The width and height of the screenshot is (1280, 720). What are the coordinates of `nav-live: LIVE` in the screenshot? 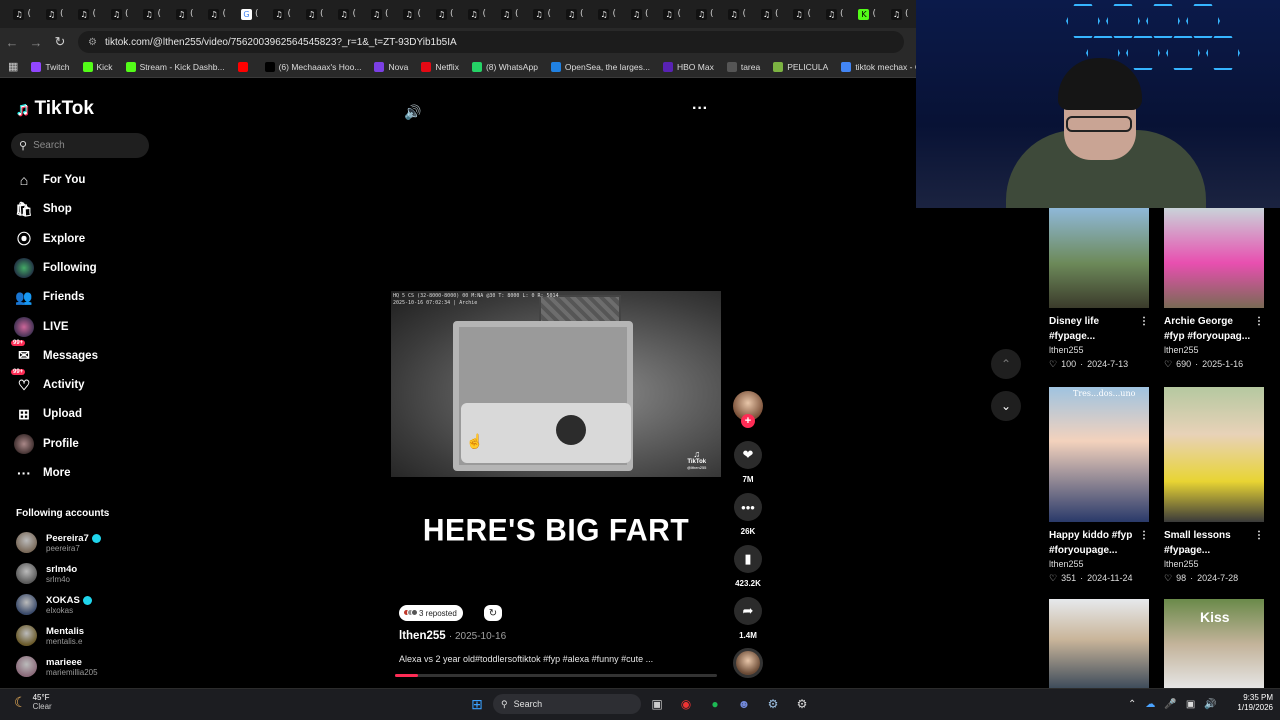 It's located at (41, 326).